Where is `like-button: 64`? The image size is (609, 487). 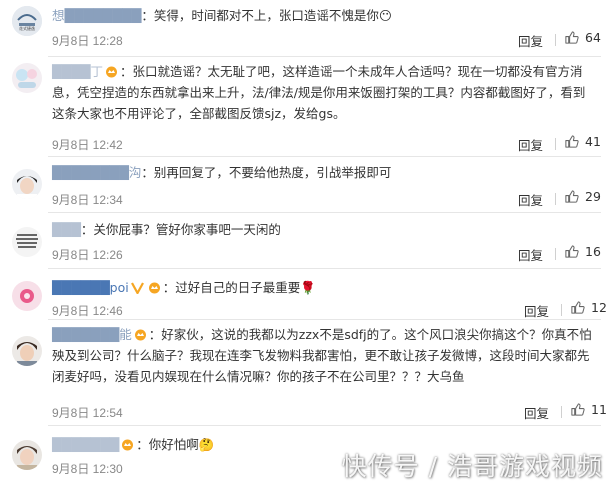
like-button: 64 is located at coordinates (582, 37).